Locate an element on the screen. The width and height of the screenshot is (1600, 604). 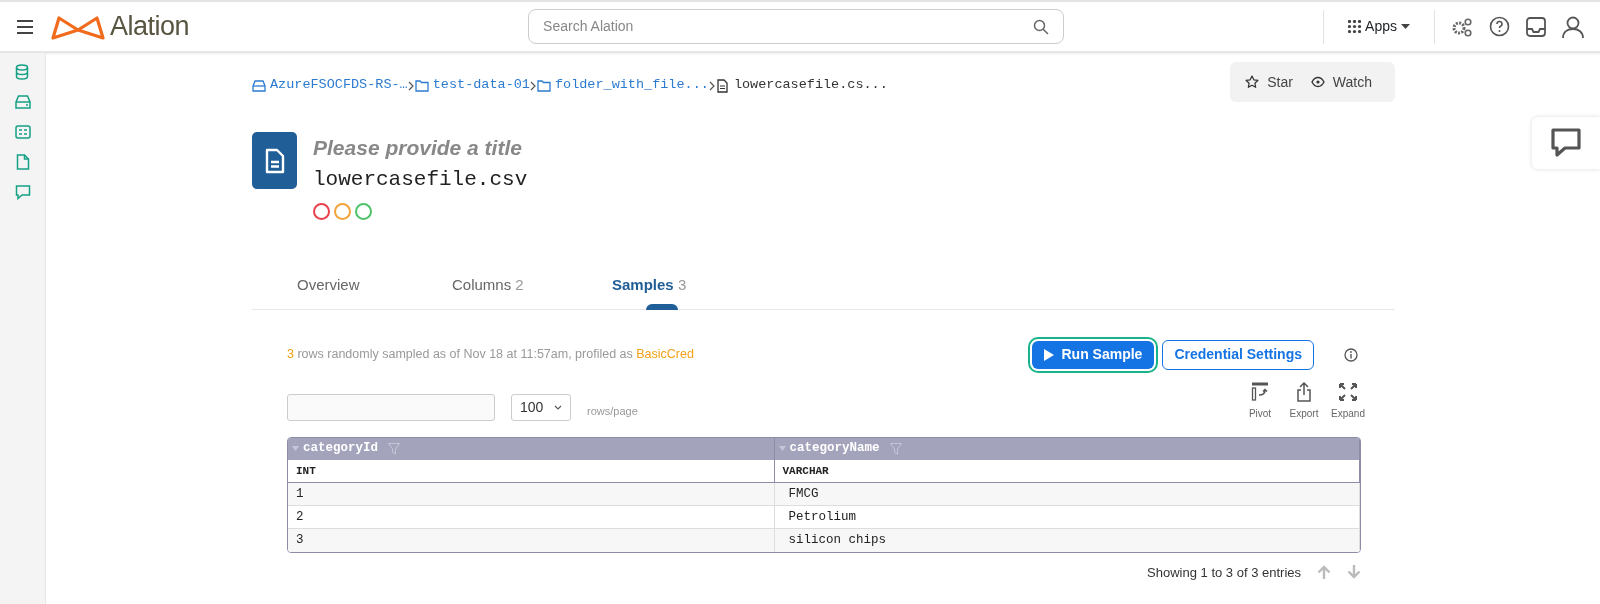
eye-icon is located at coordinates (1317, 82).